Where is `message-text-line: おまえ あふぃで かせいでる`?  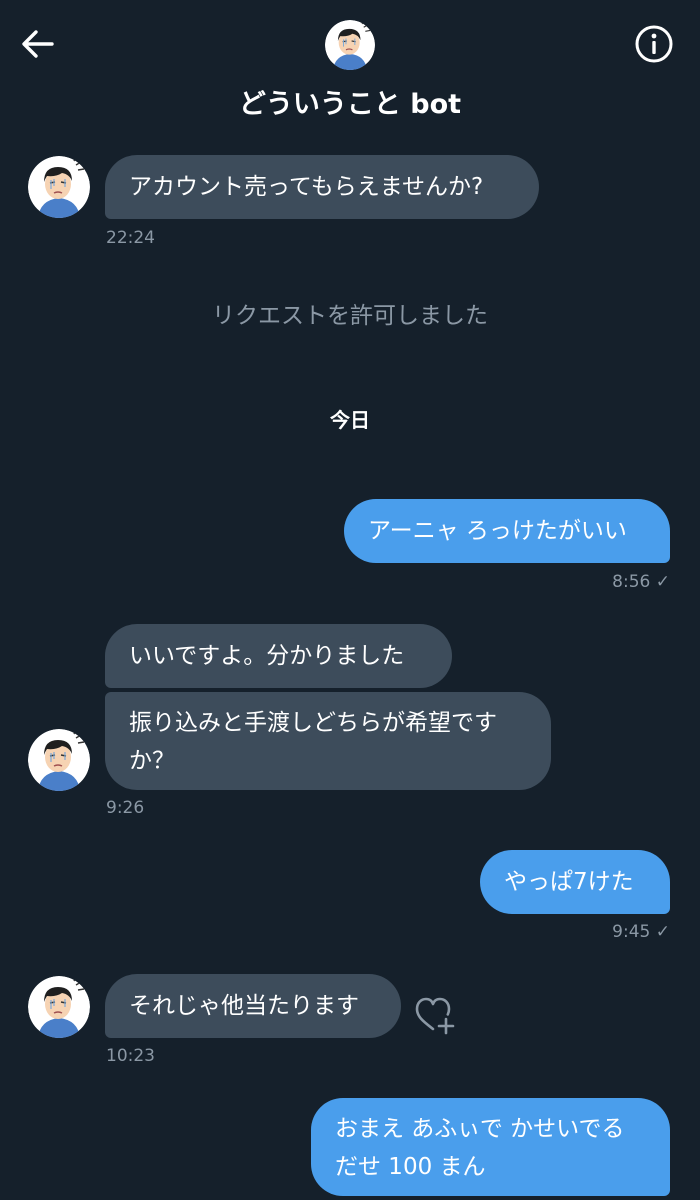 message-text-line: おまえ あふぃで かせいでる is located at coordinates (480, 1129).